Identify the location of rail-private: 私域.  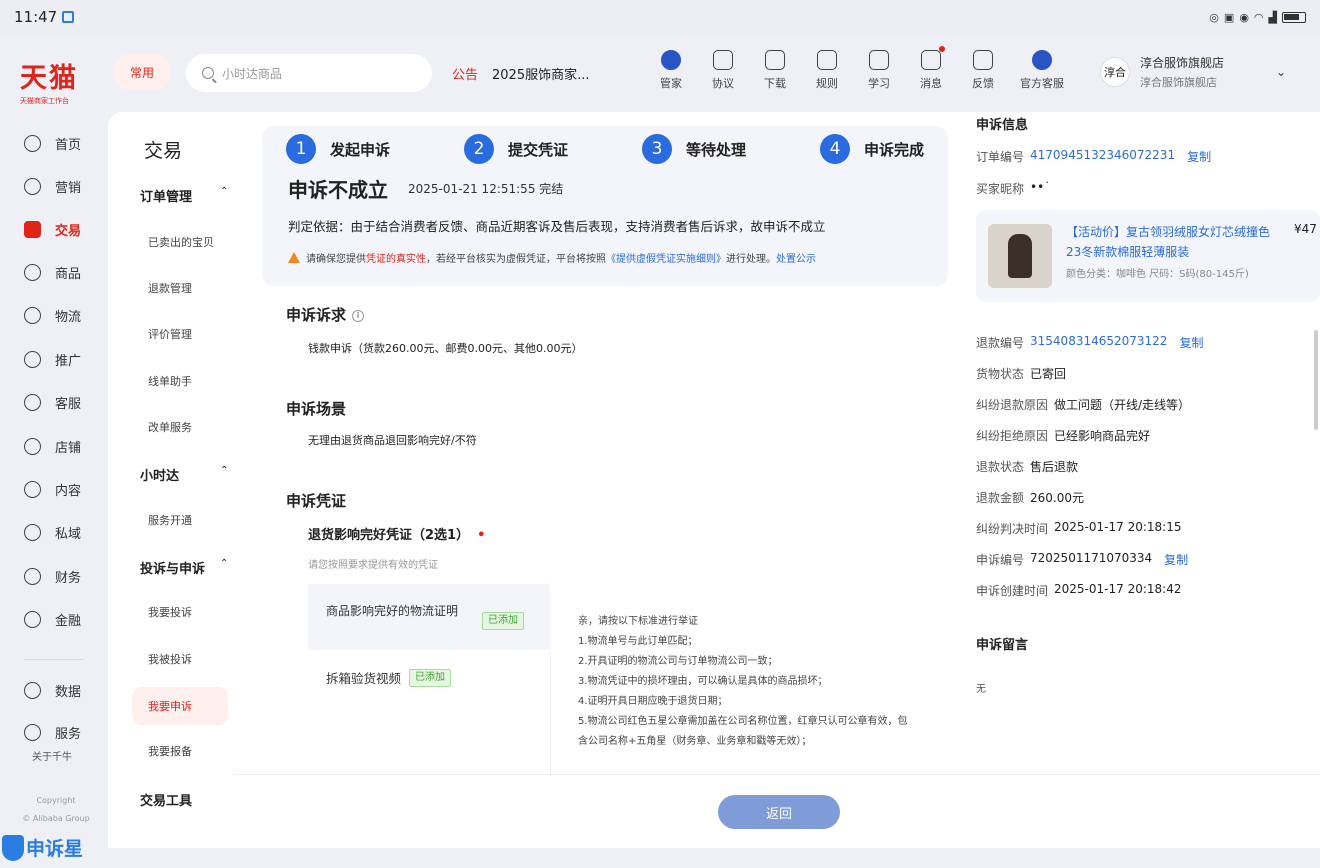
(52, 532).